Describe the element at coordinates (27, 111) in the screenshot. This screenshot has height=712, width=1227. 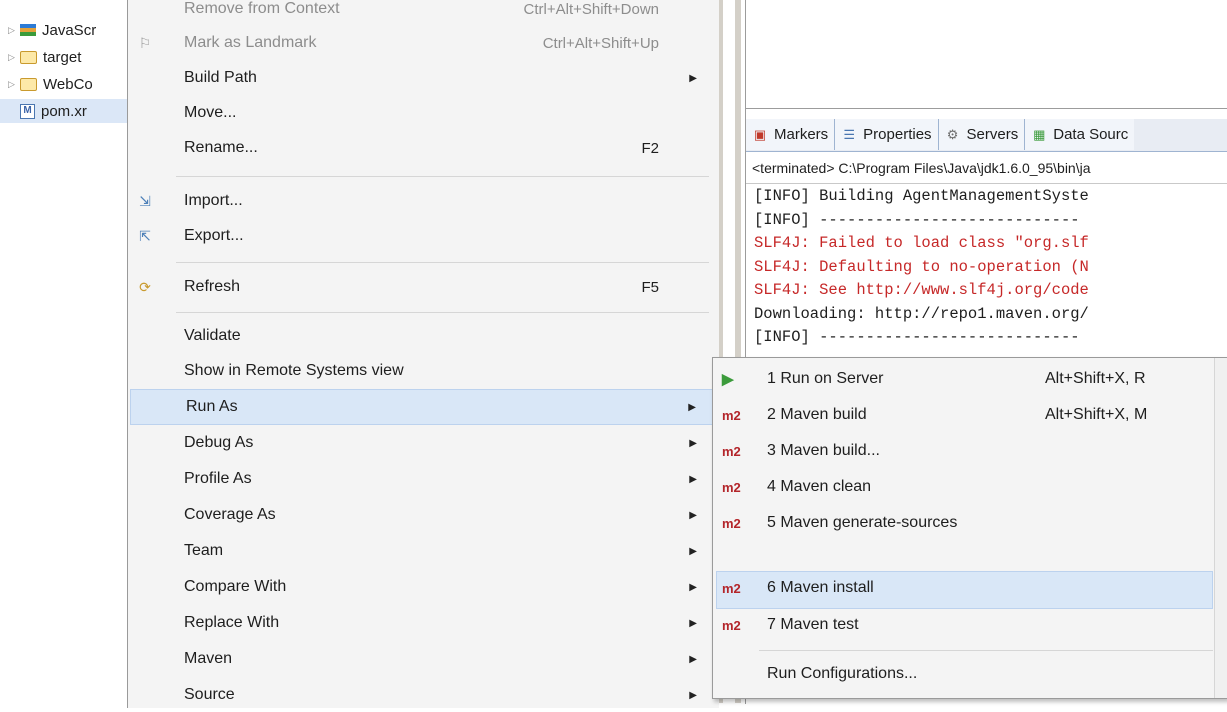
I see `maven-file-icon: M` at that location.